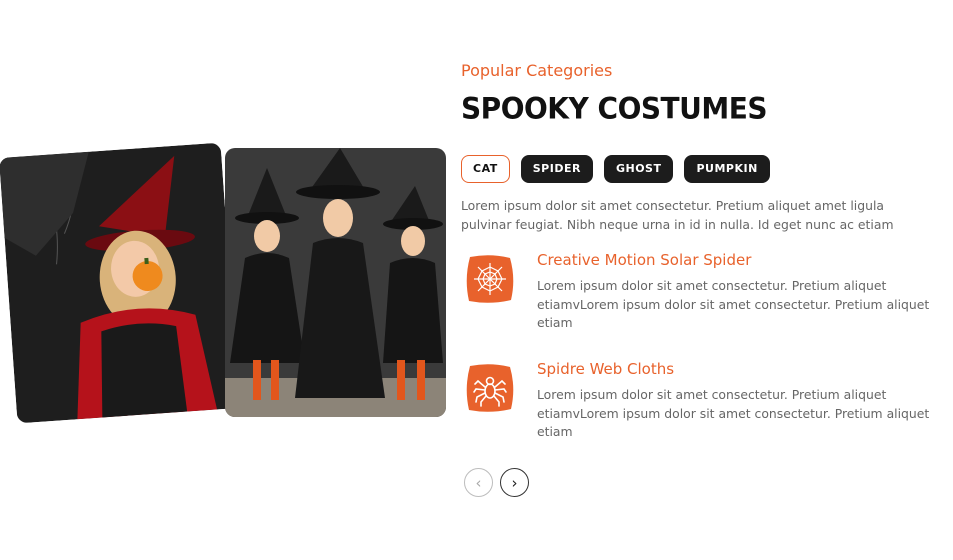  Describe the element at coordinates (496, 482) in the screenshot. I see `slider-nav: ‹ ›` at that location.